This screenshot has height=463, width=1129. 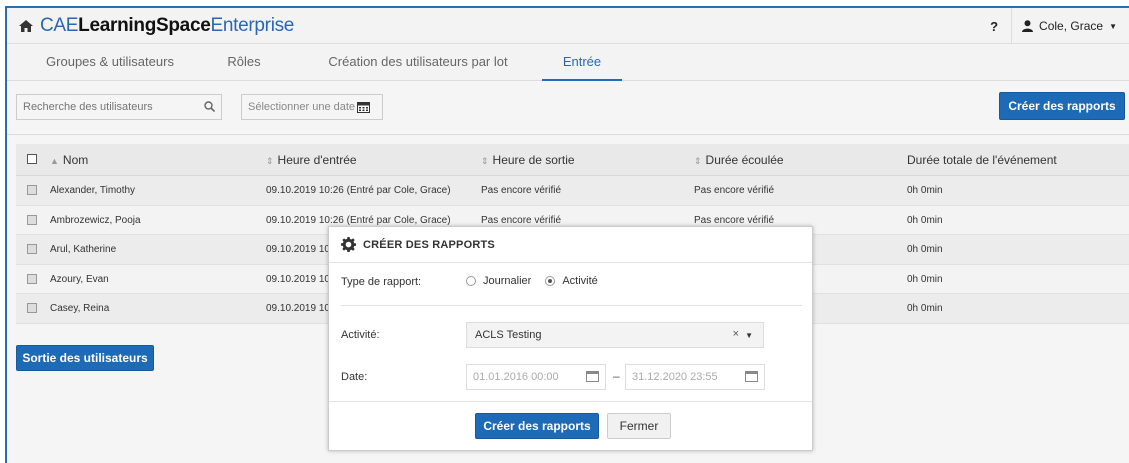 I want to click on tab-entry: Entrée, so click(x=582, y=63).